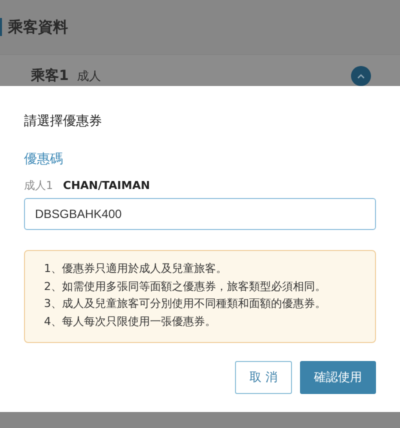 The image size is (400, 428). I want to click on dialog-title: 請選擇優惠券, so click(63, 122).